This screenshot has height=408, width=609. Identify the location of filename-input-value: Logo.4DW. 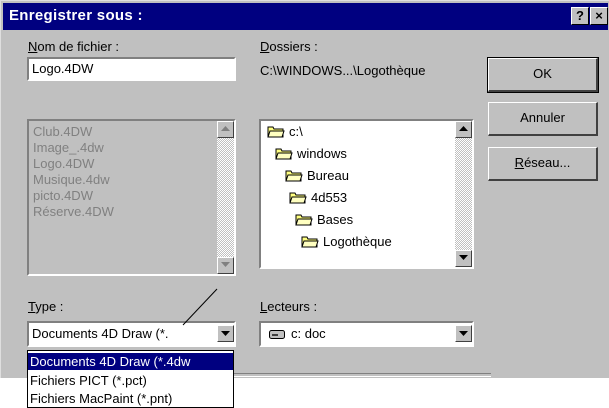
(63, 68).